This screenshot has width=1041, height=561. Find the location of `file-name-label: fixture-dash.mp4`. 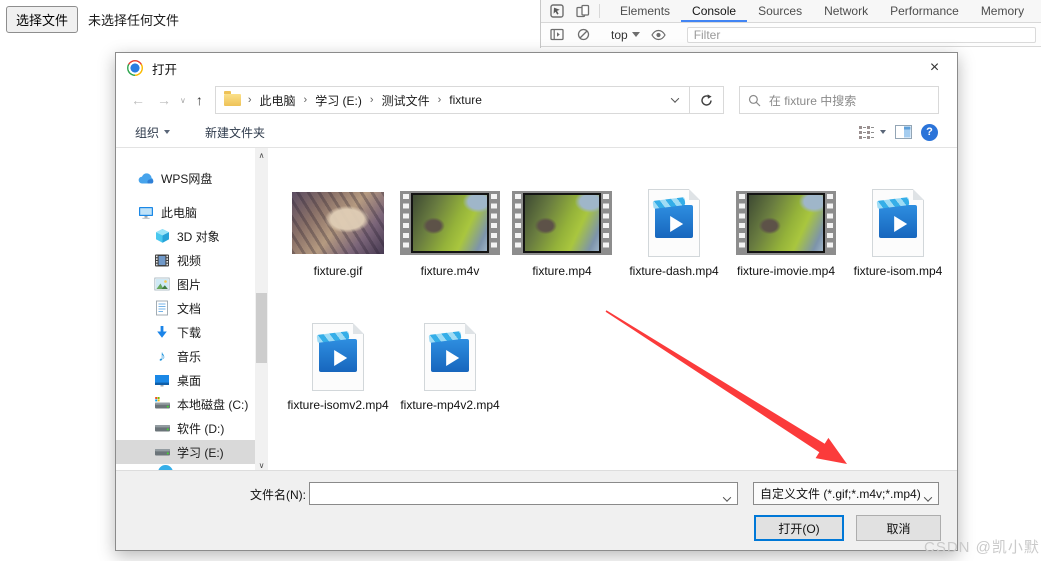

file-name-label: fixture-dash.mp4 is located at coordinates (674, 271).